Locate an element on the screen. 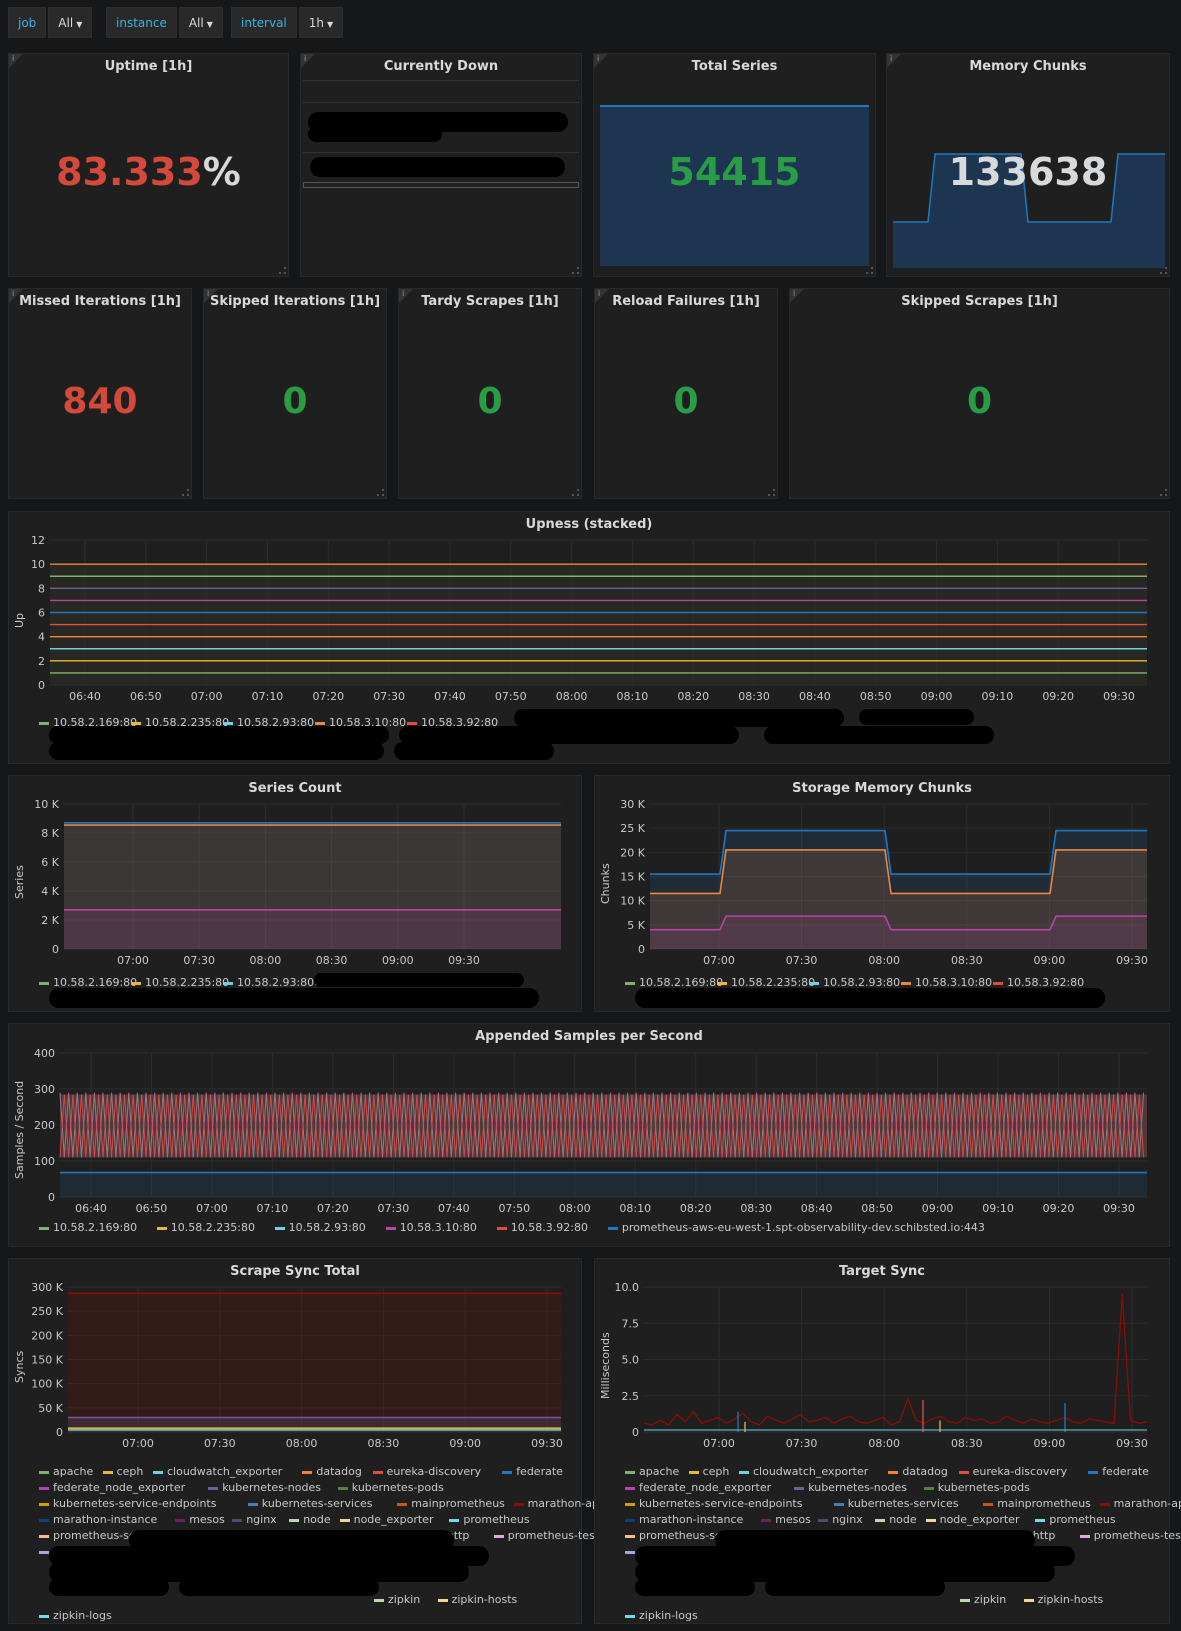 This screenshot has height=1631, width=1181. panel-memory-chunks: i Memory Chunks 133638 is located at coordinates (1028, 165).